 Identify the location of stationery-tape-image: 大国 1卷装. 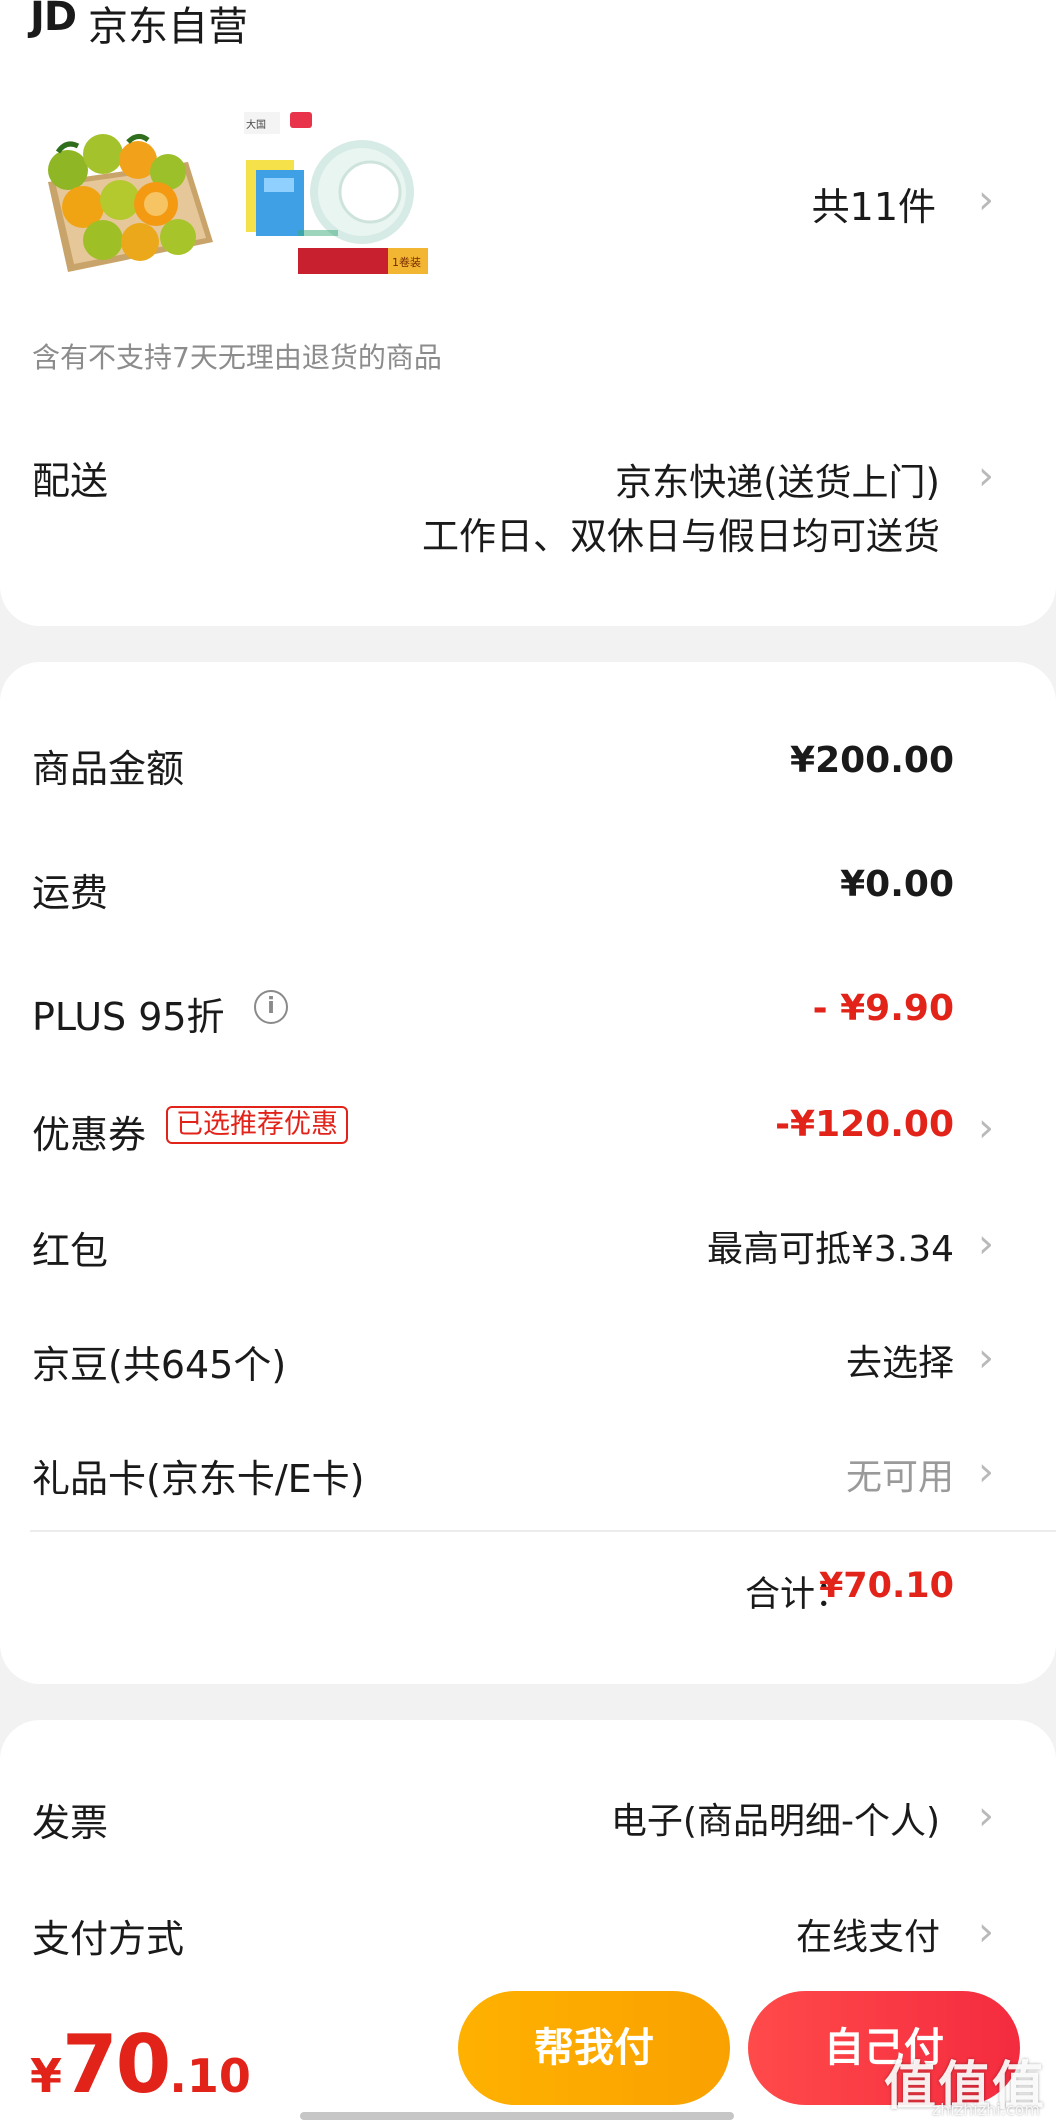
(337, 200).